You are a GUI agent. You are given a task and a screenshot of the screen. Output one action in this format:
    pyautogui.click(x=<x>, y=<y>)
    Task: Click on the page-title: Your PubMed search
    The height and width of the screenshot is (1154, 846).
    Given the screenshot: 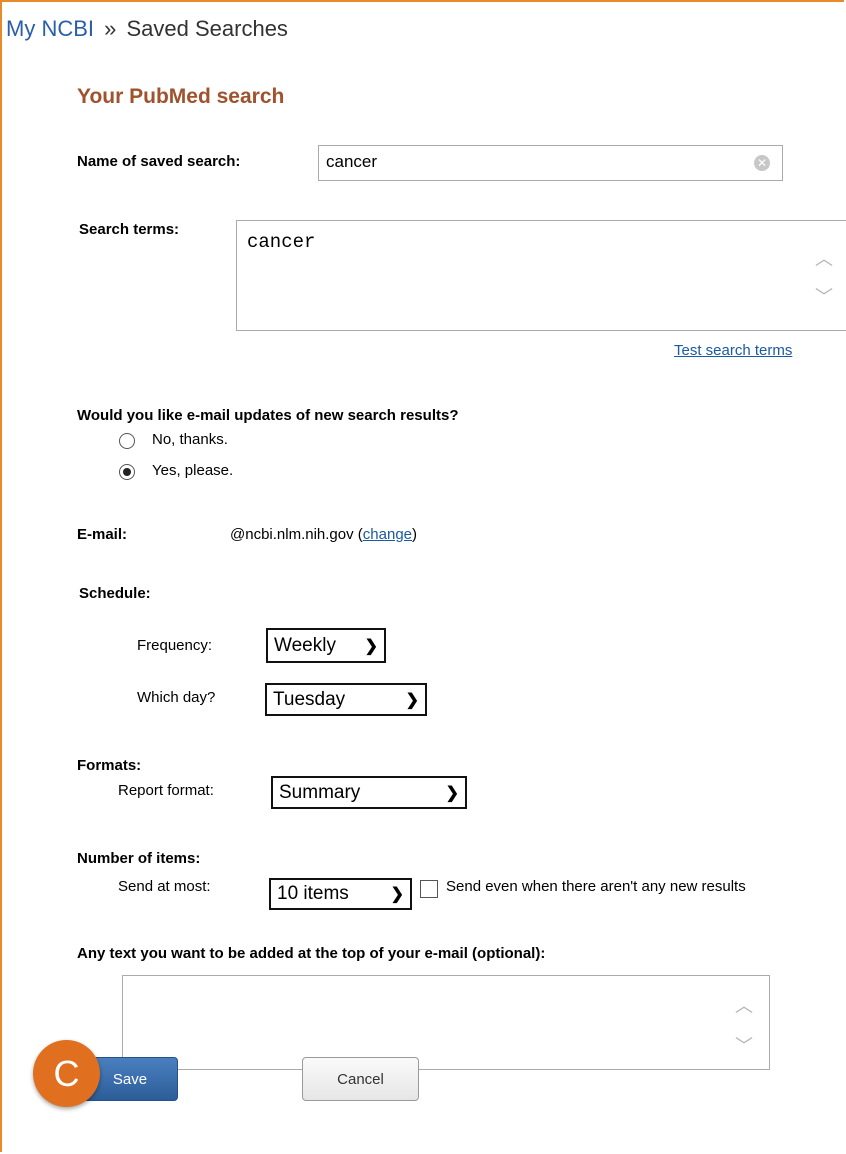 What is the action you would take?
    pyautogui.click(x=181, y=96)
    